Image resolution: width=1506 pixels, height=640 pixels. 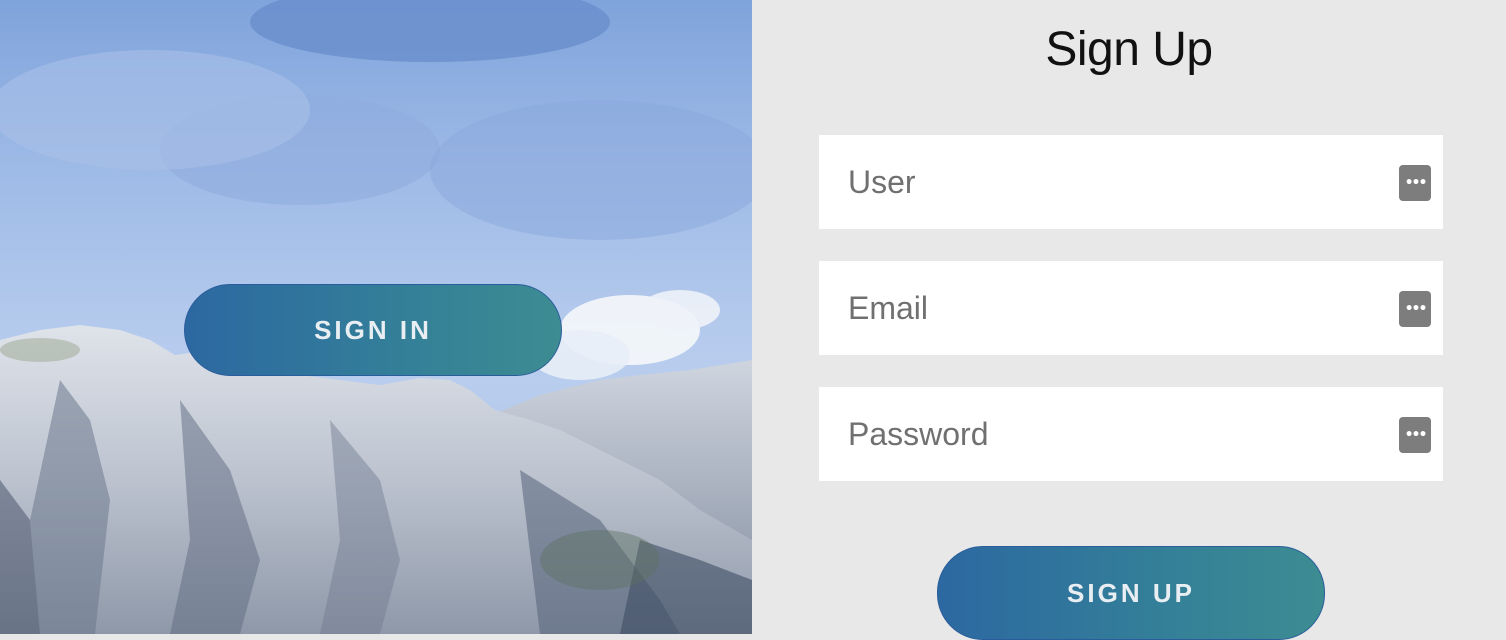 I want to click on sign-up-button-label: SIGN UP, so click(x=1131, y=592).